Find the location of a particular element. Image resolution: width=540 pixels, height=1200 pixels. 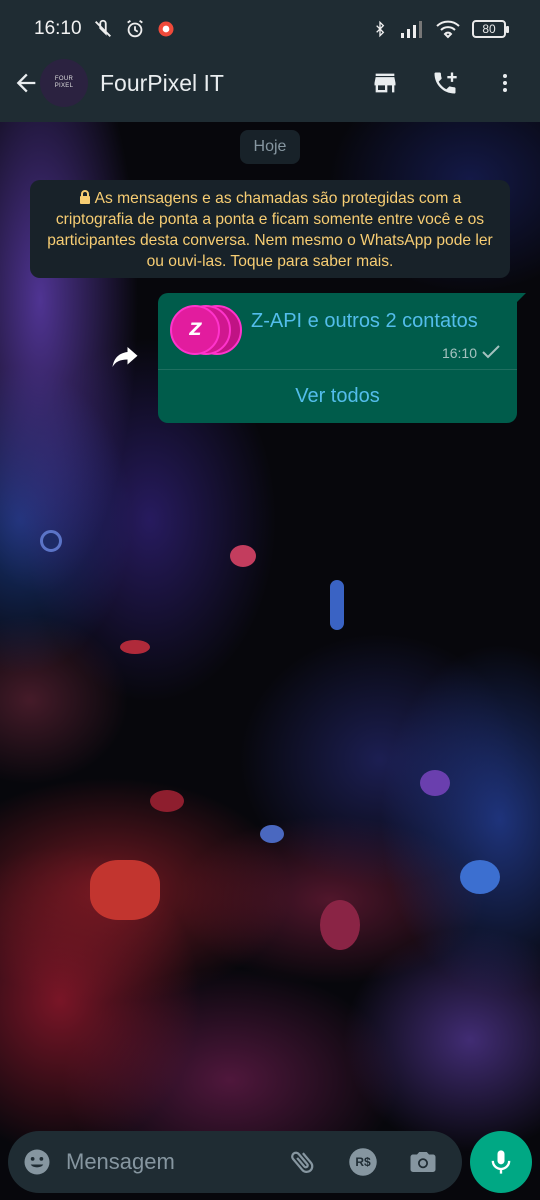

contact-avatar: FOUR PIXEL is located at coordinates (64, 83).